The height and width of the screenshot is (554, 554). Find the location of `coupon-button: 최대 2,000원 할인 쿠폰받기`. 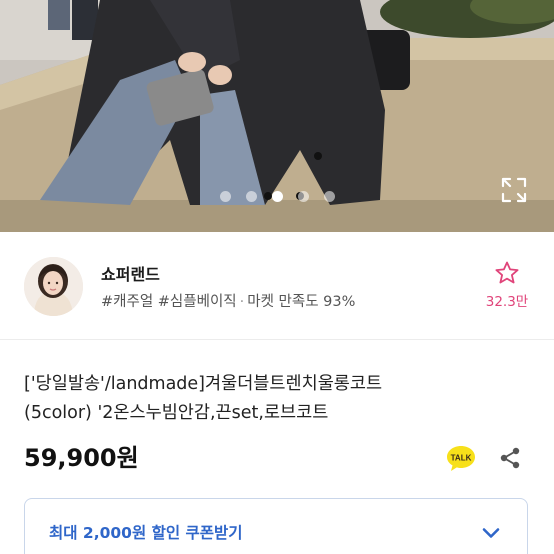

coupon-button: 최대 2,000원 할인 쿠폰받기 is located at coordinates (276, 526).